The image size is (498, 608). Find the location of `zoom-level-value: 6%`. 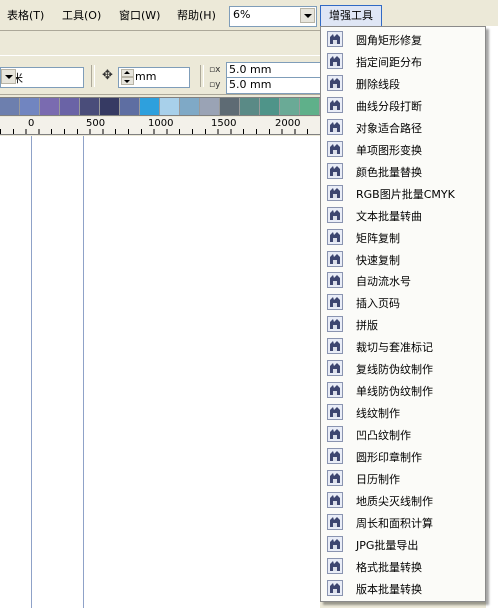

zoom-level-value: 6% is located at coordinates (242, 14).